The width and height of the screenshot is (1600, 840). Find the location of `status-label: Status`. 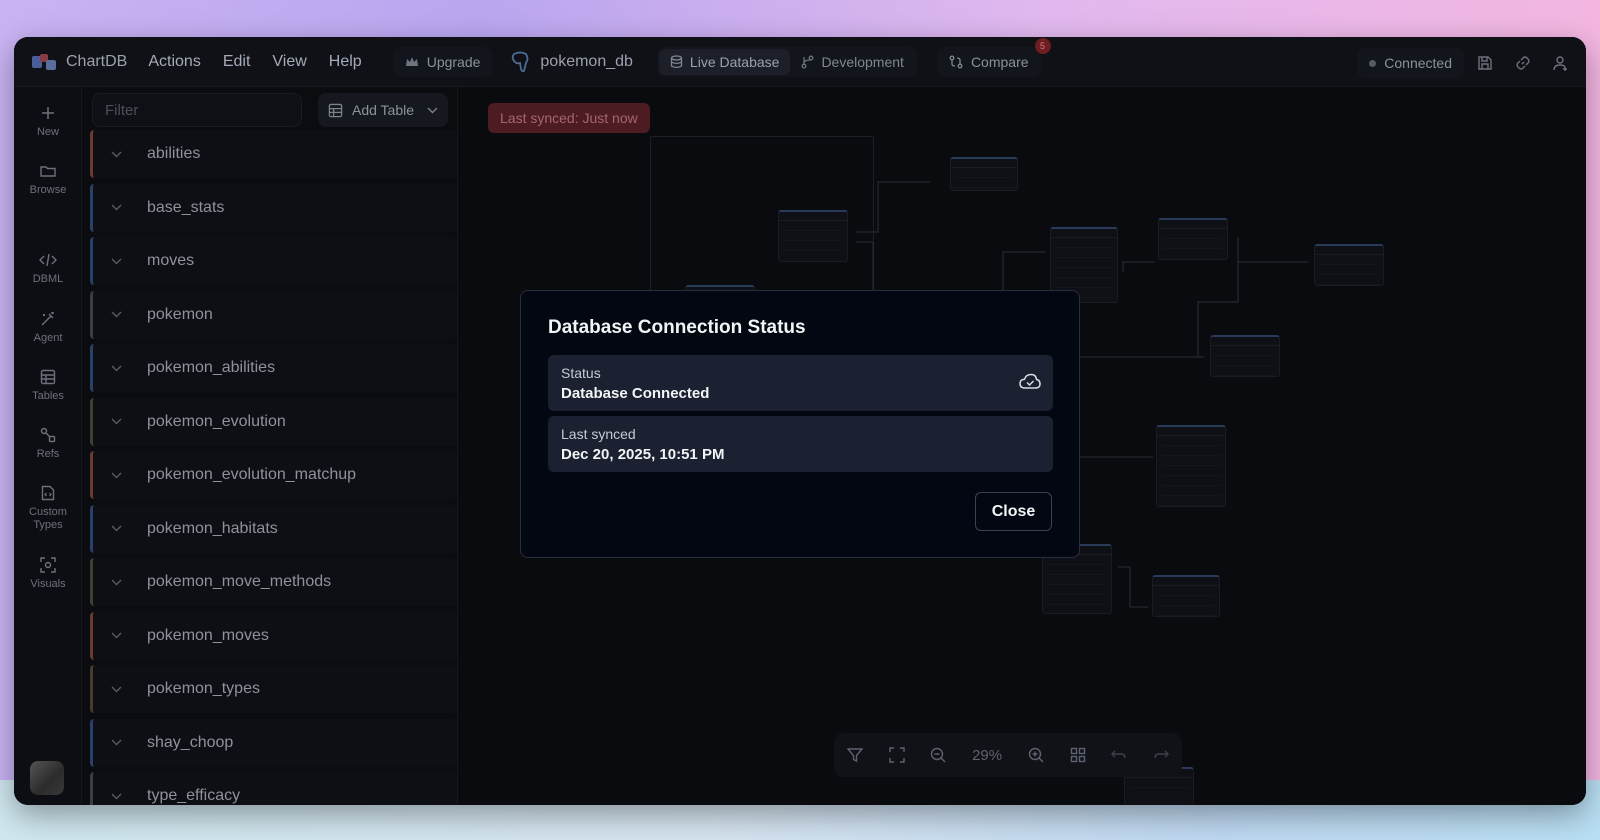

status-label: Status is located at coordinates (581, 373).